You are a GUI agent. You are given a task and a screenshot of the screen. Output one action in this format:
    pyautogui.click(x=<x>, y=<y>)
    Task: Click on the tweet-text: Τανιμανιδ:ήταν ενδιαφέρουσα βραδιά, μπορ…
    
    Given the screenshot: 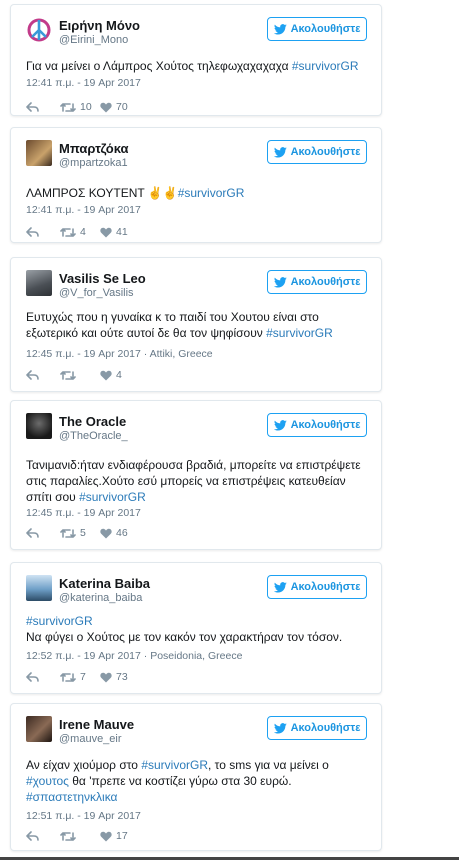 What is the action you would take?
    pyautogui.click(x=197, y=481)
    